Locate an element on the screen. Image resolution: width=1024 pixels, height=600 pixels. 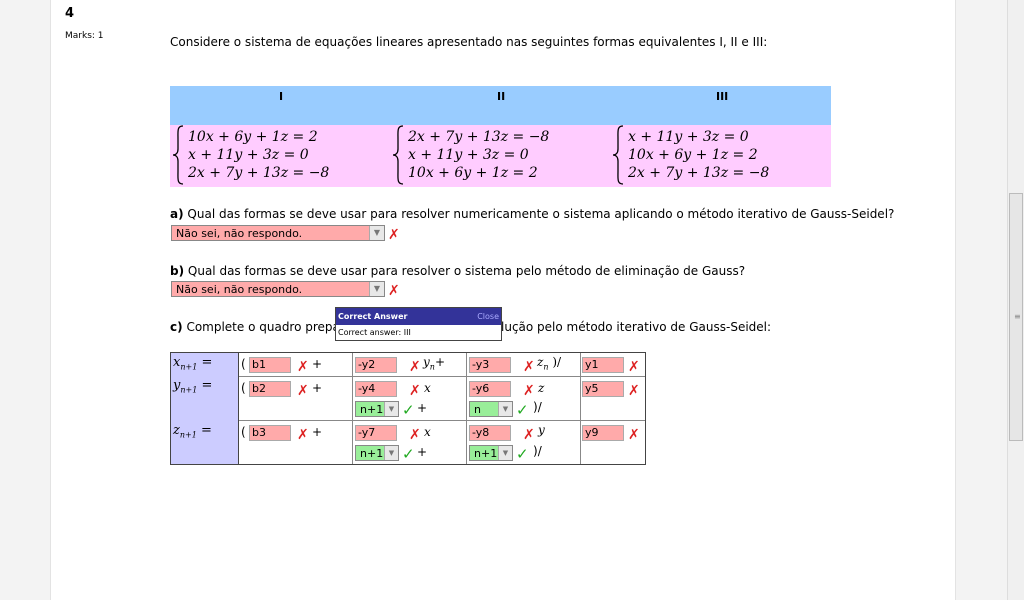
equation: 2x + 7y + 13z = −8 is located at coordinates (699, 173).